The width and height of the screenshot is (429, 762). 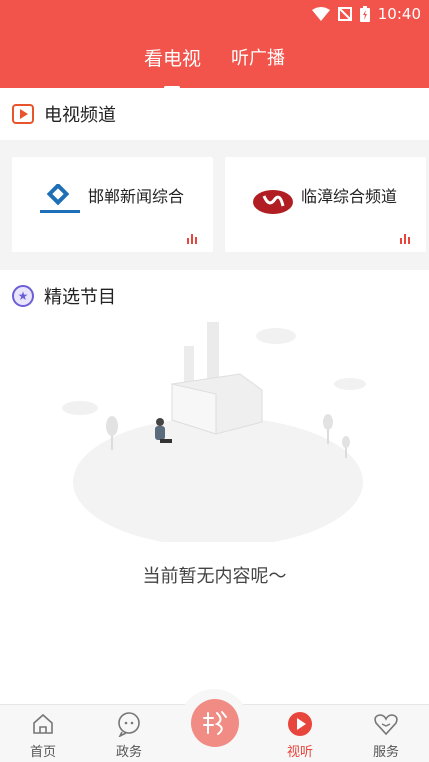 I want to click on tv-play-icon, so click(x=23, y=114).